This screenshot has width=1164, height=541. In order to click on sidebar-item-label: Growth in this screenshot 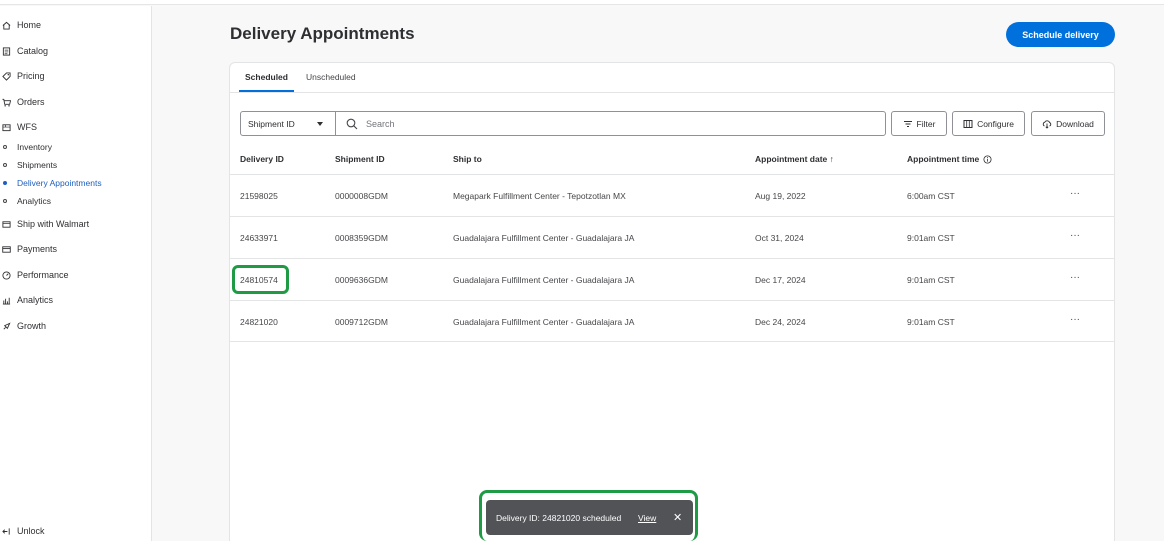, I will do `click(32, 326)`.